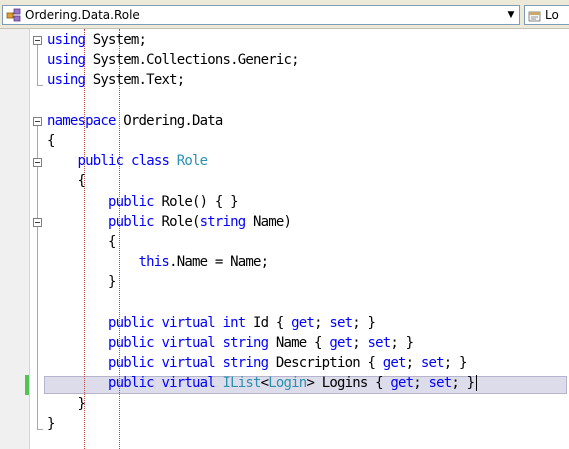 The width and height of the screenshot is (569, 449). Describe the element at coordinates (176, 221) in the screenshot. I see `code-token: Role(` at that location.